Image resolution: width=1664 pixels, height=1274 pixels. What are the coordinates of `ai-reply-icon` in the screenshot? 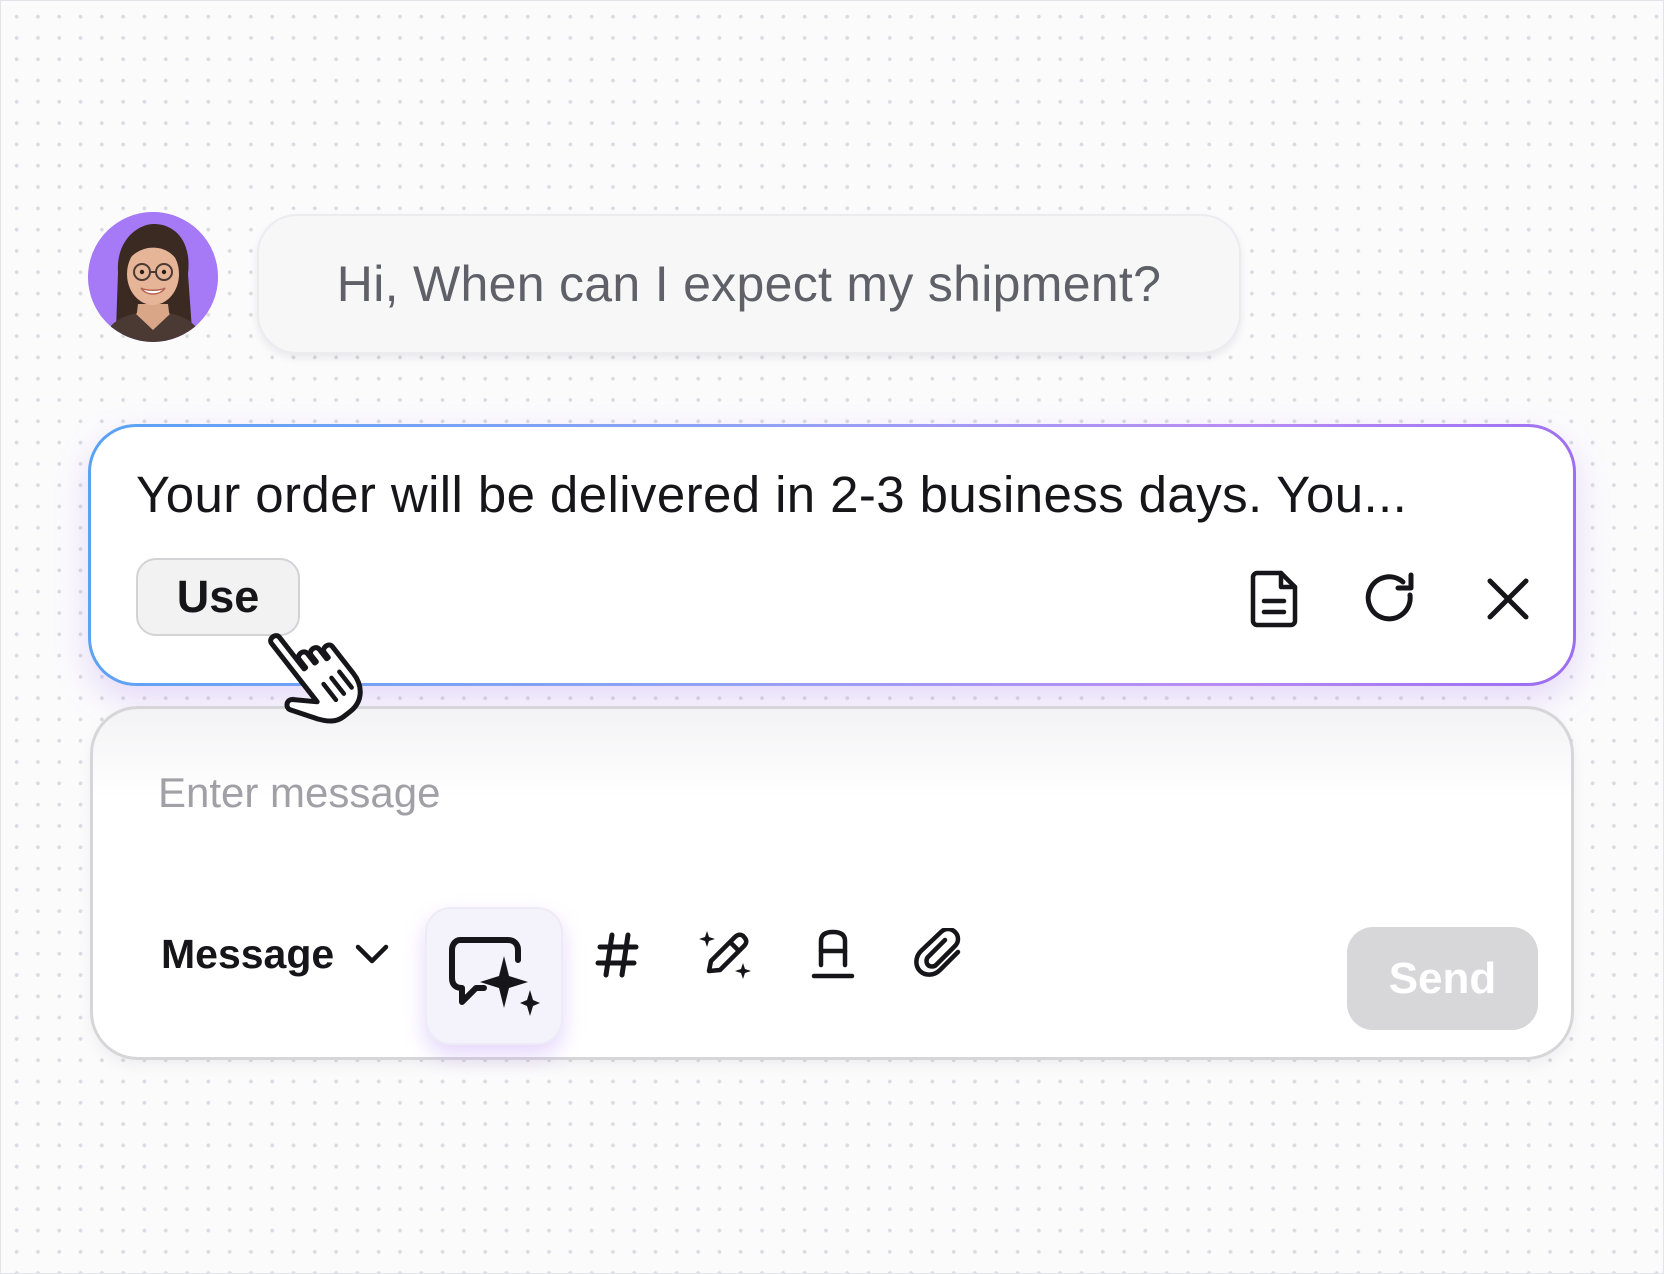 It's located at (494, 976).